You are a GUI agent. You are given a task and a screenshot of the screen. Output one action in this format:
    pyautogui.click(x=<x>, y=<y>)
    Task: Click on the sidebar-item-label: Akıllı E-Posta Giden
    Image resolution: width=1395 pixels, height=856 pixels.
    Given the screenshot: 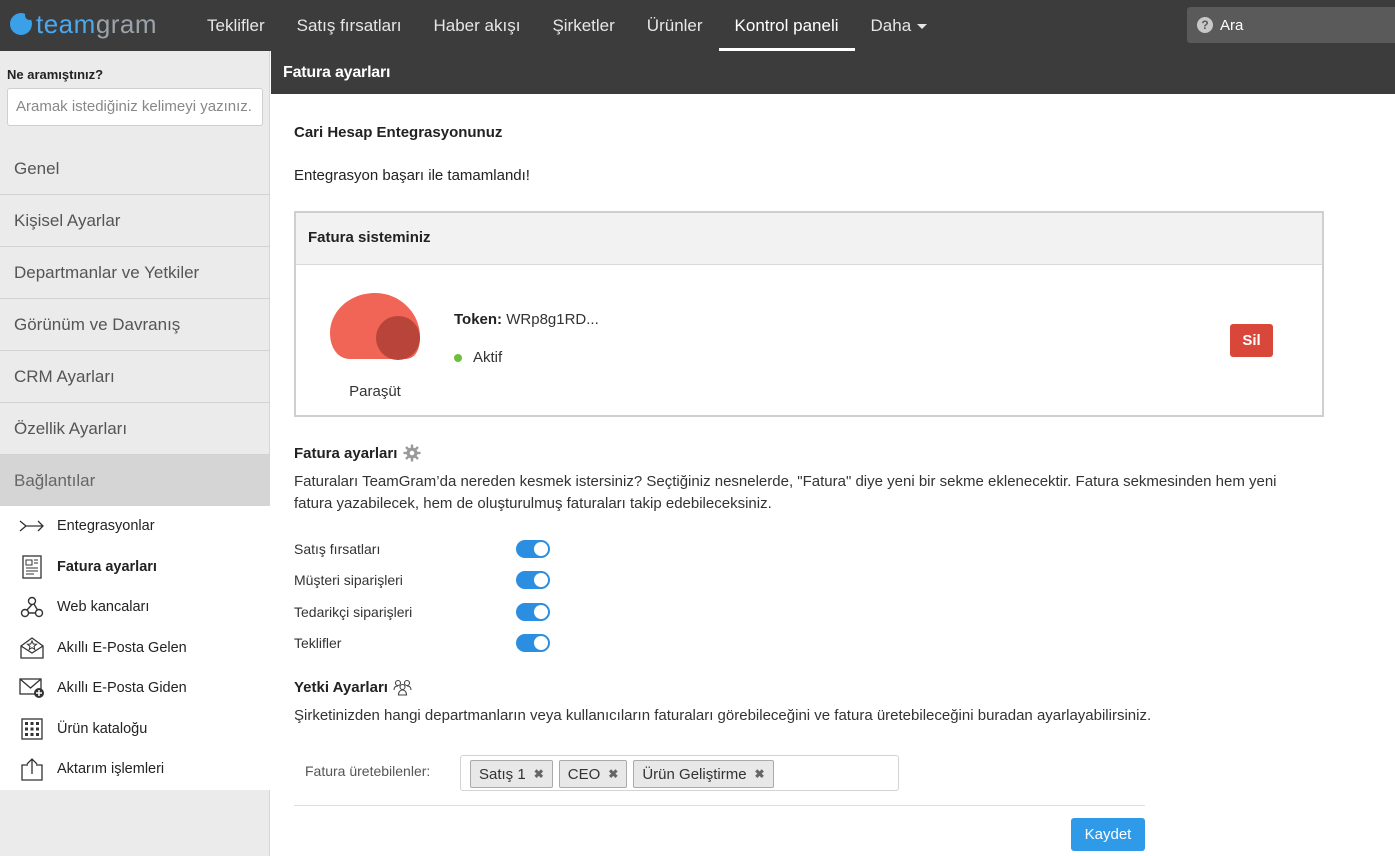 What is the action you would take?
    pyautogui.click(x=122, y=688)
    